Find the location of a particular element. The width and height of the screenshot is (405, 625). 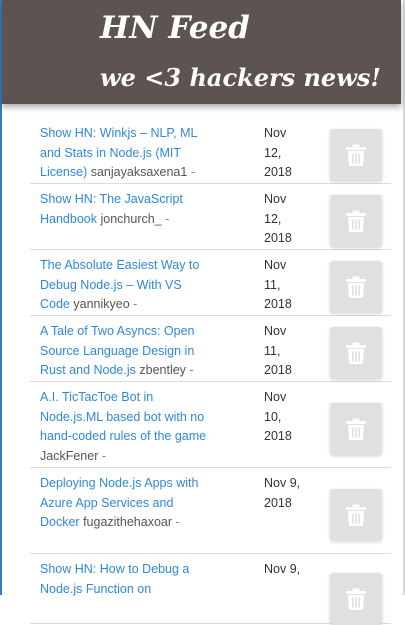

story-author: fugazithehaxoar is located at coordinates (128, 522).